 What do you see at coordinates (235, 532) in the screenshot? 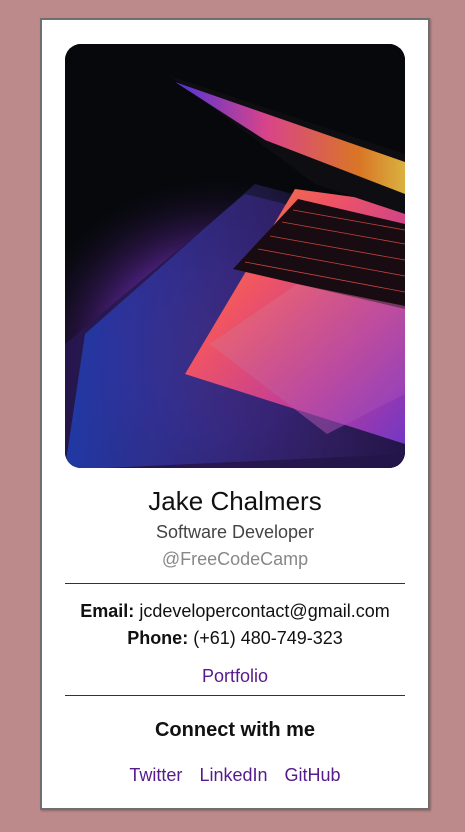
I see `profile-role: Software Developer` at bounding box center [235, 532].